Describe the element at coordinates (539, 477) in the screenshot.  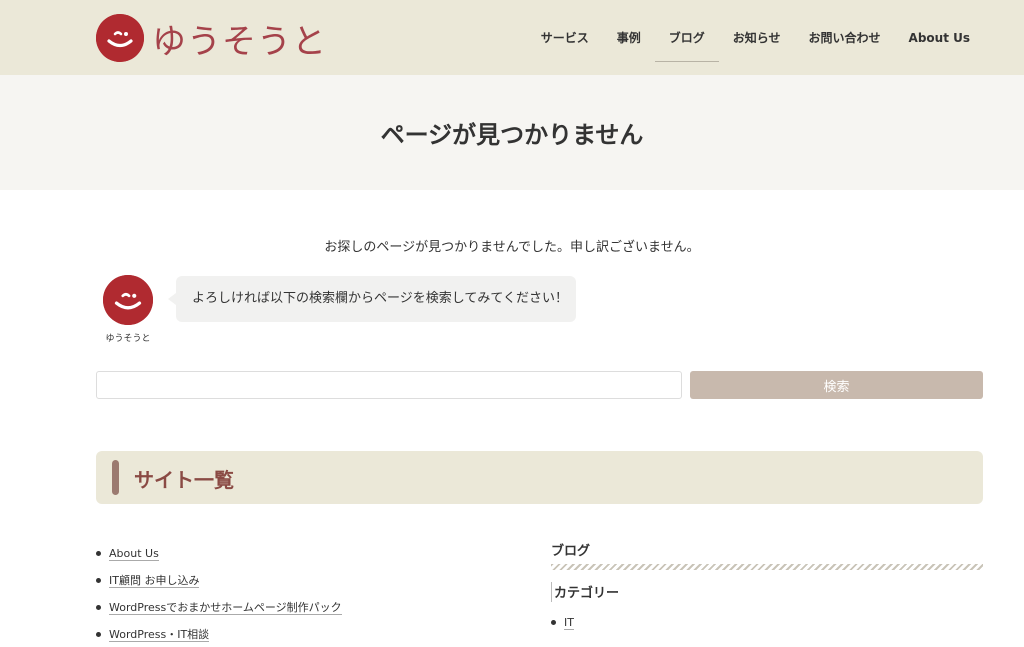
I see `sitemap-heading: サイト一覧` at that location.